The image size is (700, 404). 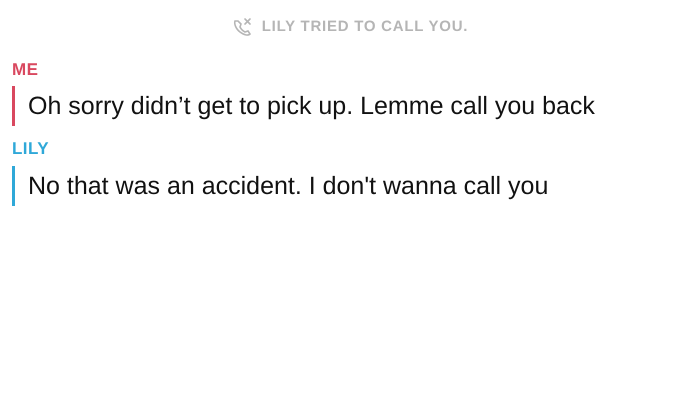 What do you see at coordinates (289, 186) in the screenshot?
I see `message-text: No that was an accident. I don't wanna call you` at bounding box center [289, 186].